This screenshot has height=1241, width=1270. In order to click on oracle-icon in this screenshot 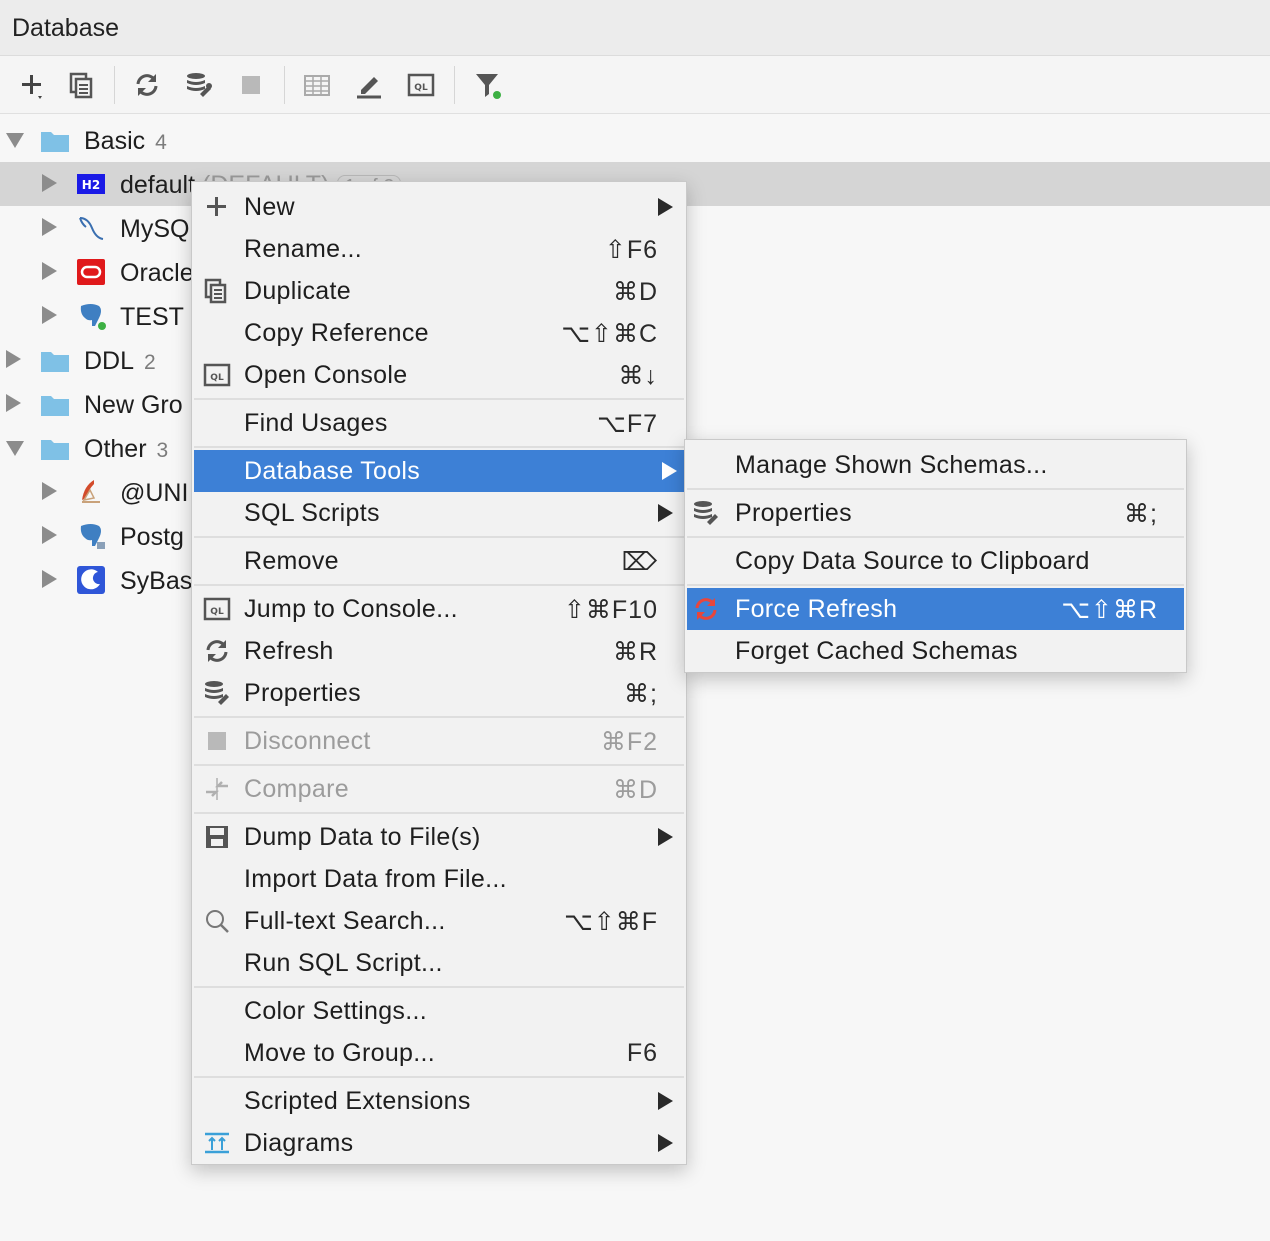, I will do `click(91, 272)`.